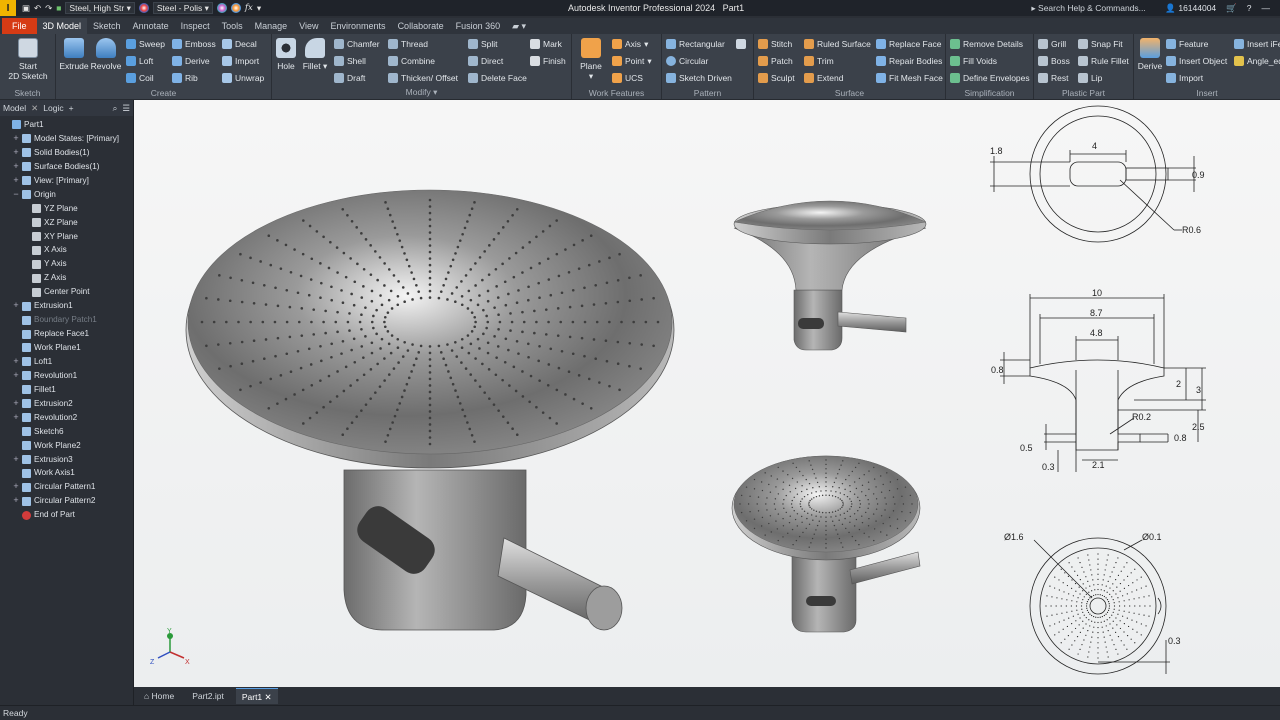 This screenshot has height=720, width=1280. What do you see at coordinates (26, 8) in the screenshot?
I see `save-icon: ▣` at bounding box center [26, 8].